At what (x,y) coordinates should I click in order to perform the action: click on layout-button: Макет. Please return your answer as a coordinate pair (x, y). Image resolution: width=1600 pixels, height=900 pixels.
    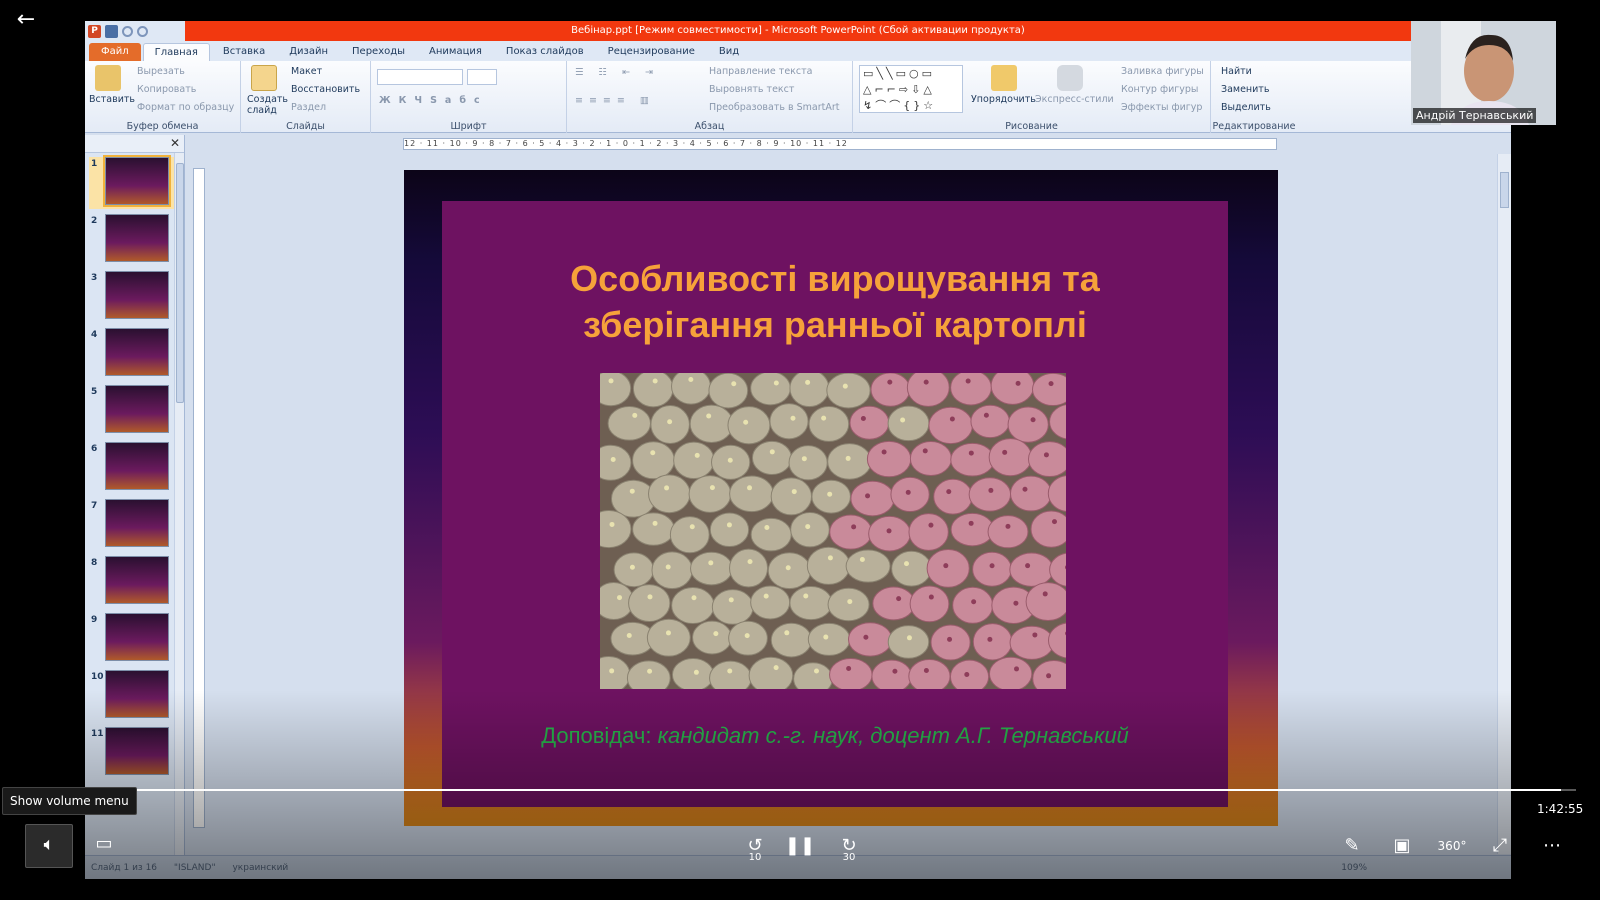
    Looking at the image, I should click on (306, 71).